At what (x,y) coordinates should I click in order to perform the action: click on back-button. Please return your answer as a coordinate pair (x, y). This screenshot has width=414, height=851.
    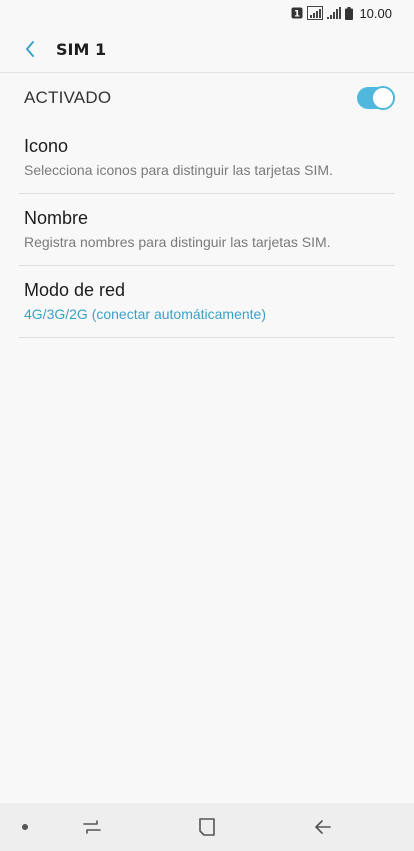
    Looking at the image, I should click on (30, 49).